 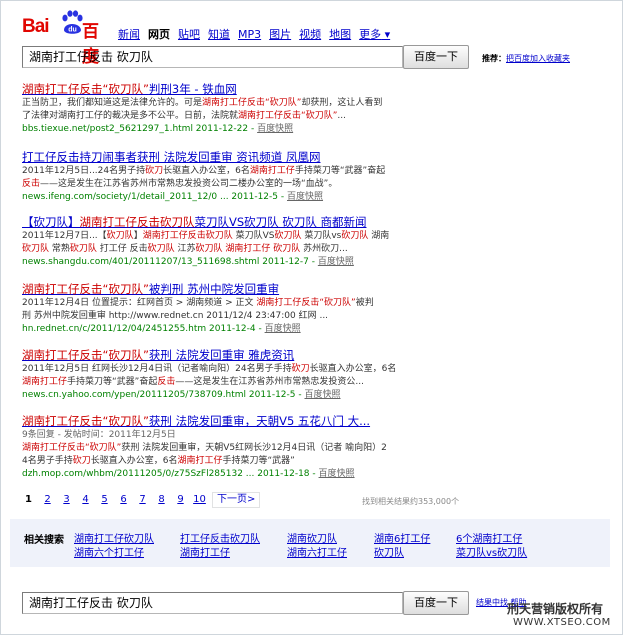 What do you see at coordinates (51, 222) in the screenshot?
I see `title-segment: 【砍刀队】` at bounding box center [51, 222].